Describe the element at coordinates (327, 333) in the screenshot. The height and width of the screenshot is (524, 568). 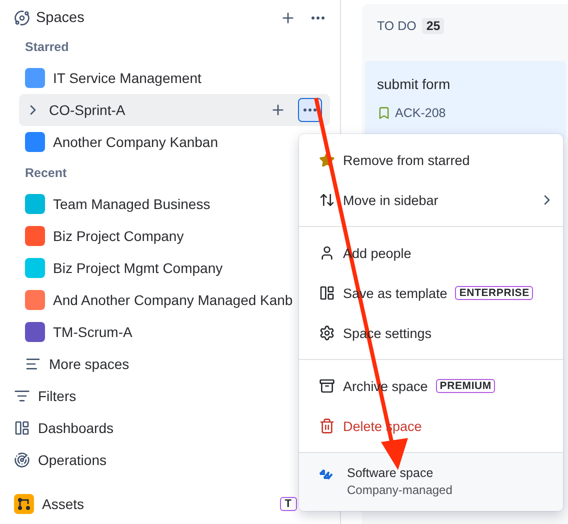
I see `settings-icon` at that location.